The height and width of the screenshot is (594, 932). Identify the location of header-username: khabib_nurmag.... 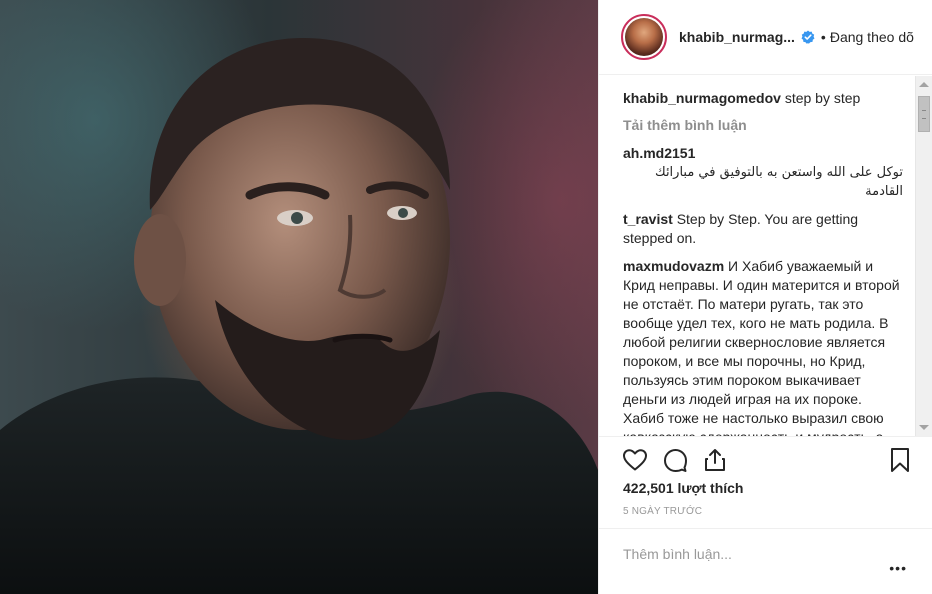
(737, 37).